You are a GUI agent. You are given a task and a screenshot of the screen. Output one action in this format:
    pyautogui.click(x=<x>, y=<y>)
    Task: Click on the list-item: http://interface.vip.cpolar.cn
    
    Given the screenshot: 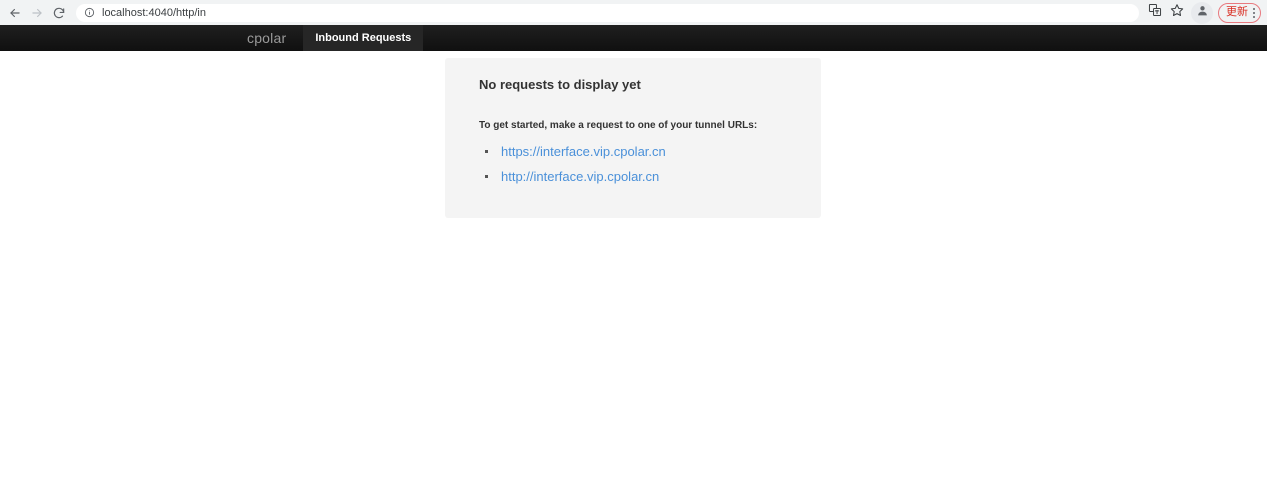 What is the action you would take?
    pyautogui.click(x=650, y=176)
    